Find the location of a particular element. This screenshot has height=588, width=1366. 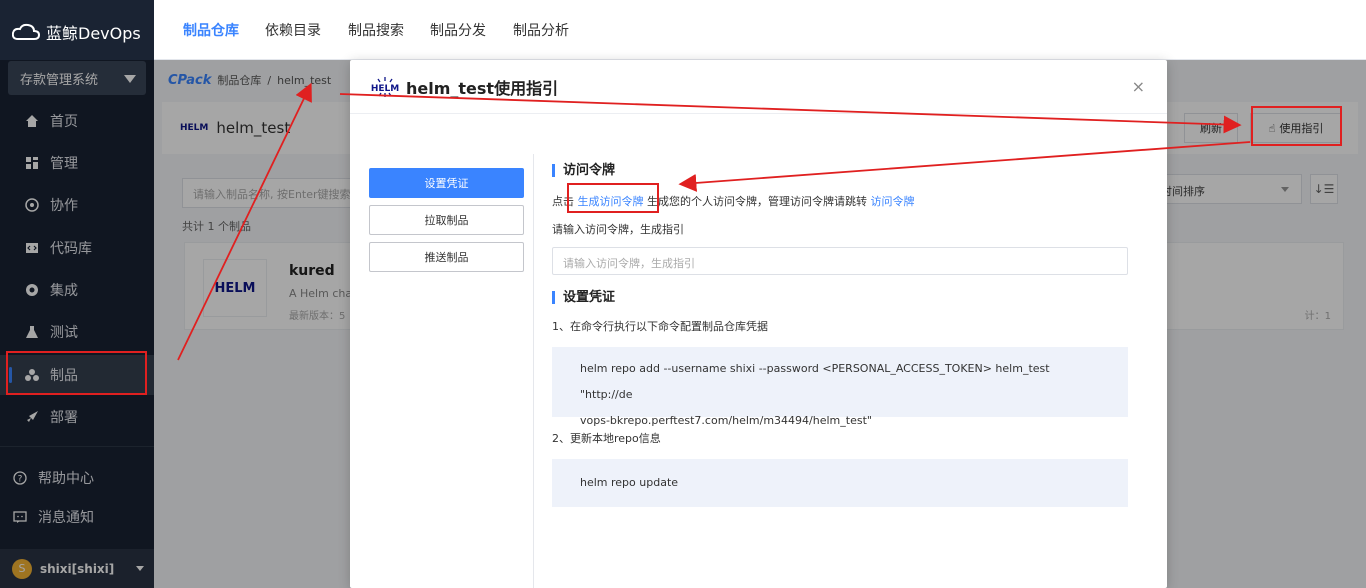

dialog-title: helm_test使用指引 is located at coordinates (482, 88).